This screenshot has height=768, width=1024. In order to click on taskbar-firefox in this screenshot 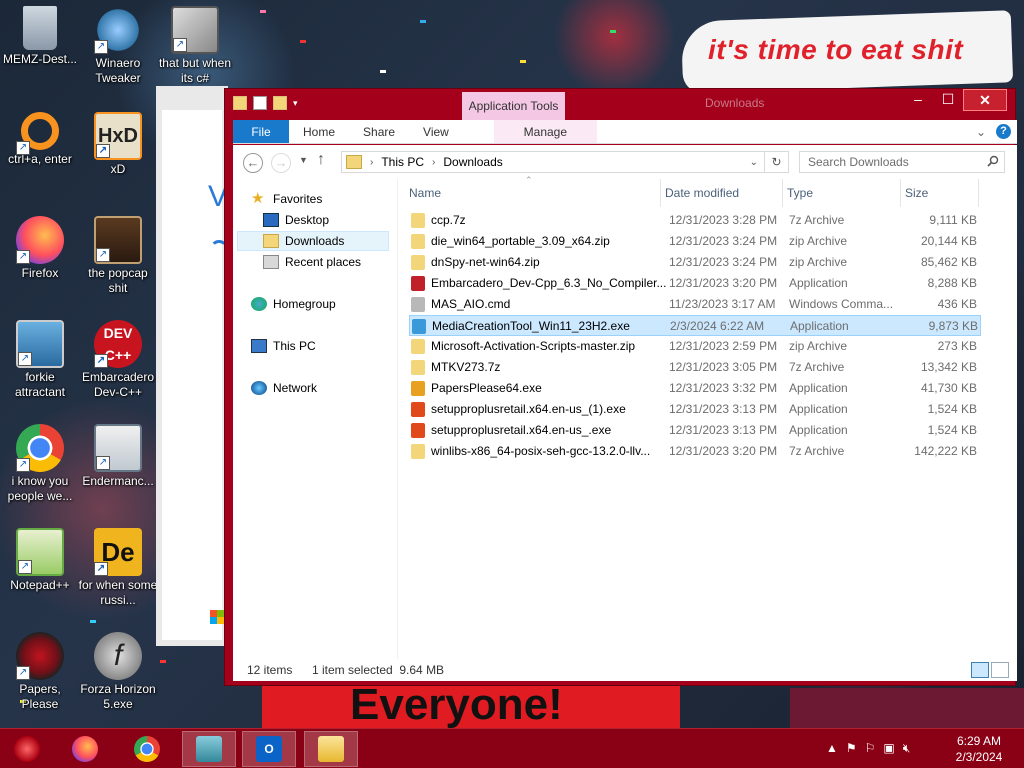, I will do `click(85, 749)`.